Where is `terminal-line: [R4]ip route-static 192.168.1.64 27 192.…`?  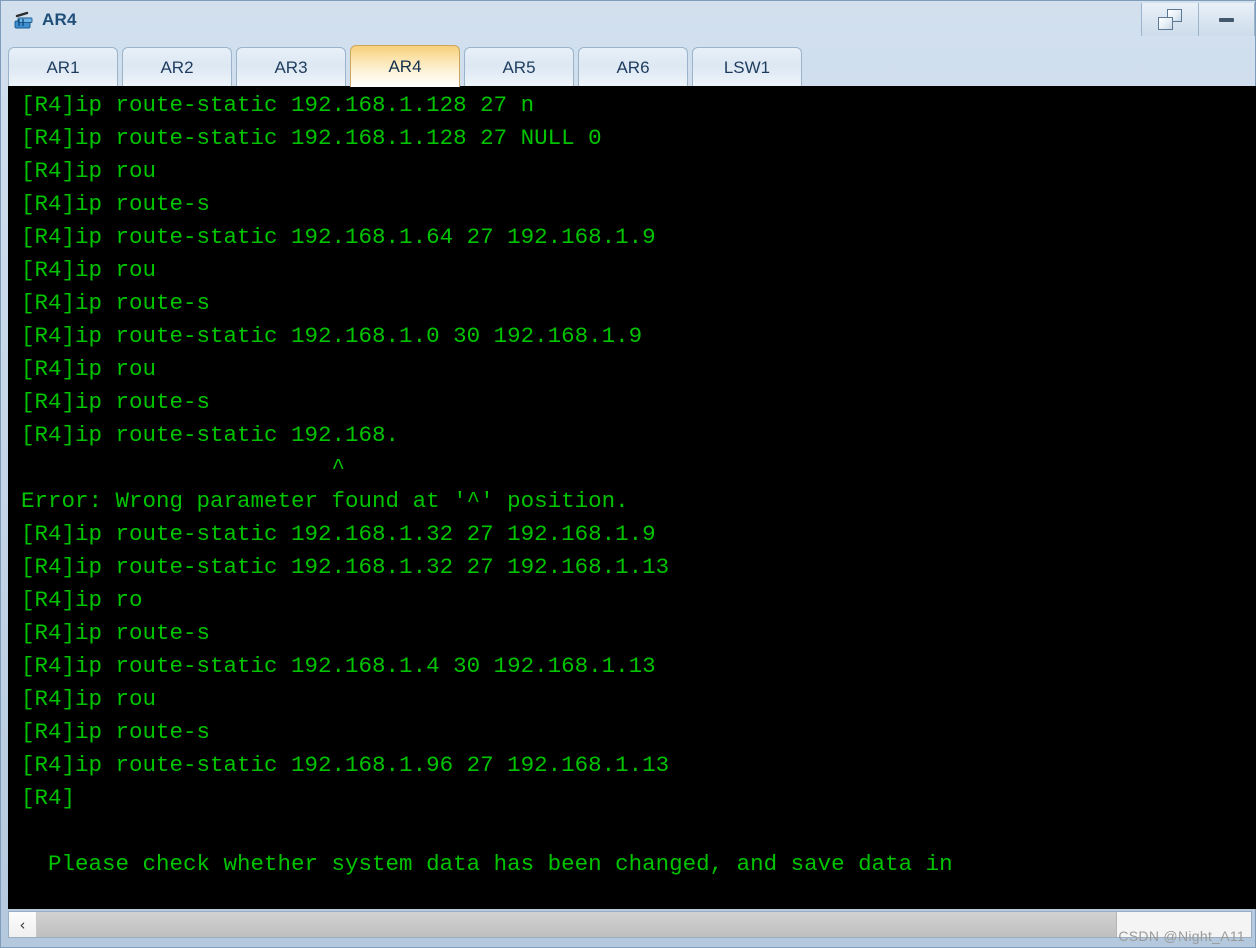
terminal-line: [R4]ip route-static 192.168.1.64 27 192.… is located at coordinates (338, 237).